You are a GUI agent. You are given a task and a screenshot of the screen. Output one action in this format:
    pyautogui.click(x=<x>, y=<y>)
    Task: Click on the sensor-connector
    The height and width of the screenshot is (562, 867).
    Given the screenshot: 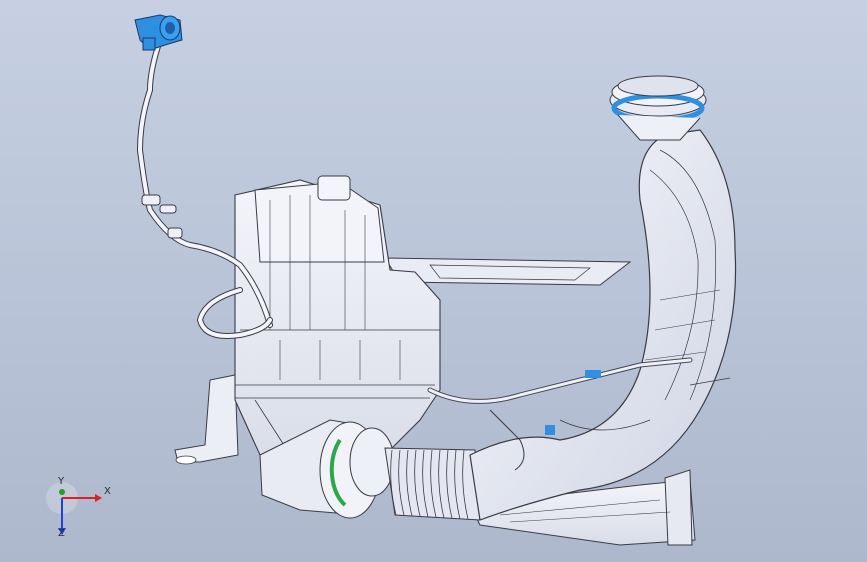 What is the action you would take?
    pyautogui.click(x=158, y=32)
    